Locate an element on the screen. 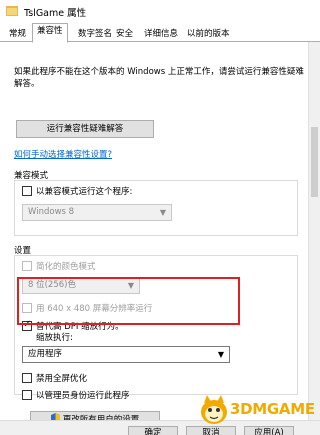  reduced-color-checkbox: 简化的颜色模式 is located at coordinates (59, 267).